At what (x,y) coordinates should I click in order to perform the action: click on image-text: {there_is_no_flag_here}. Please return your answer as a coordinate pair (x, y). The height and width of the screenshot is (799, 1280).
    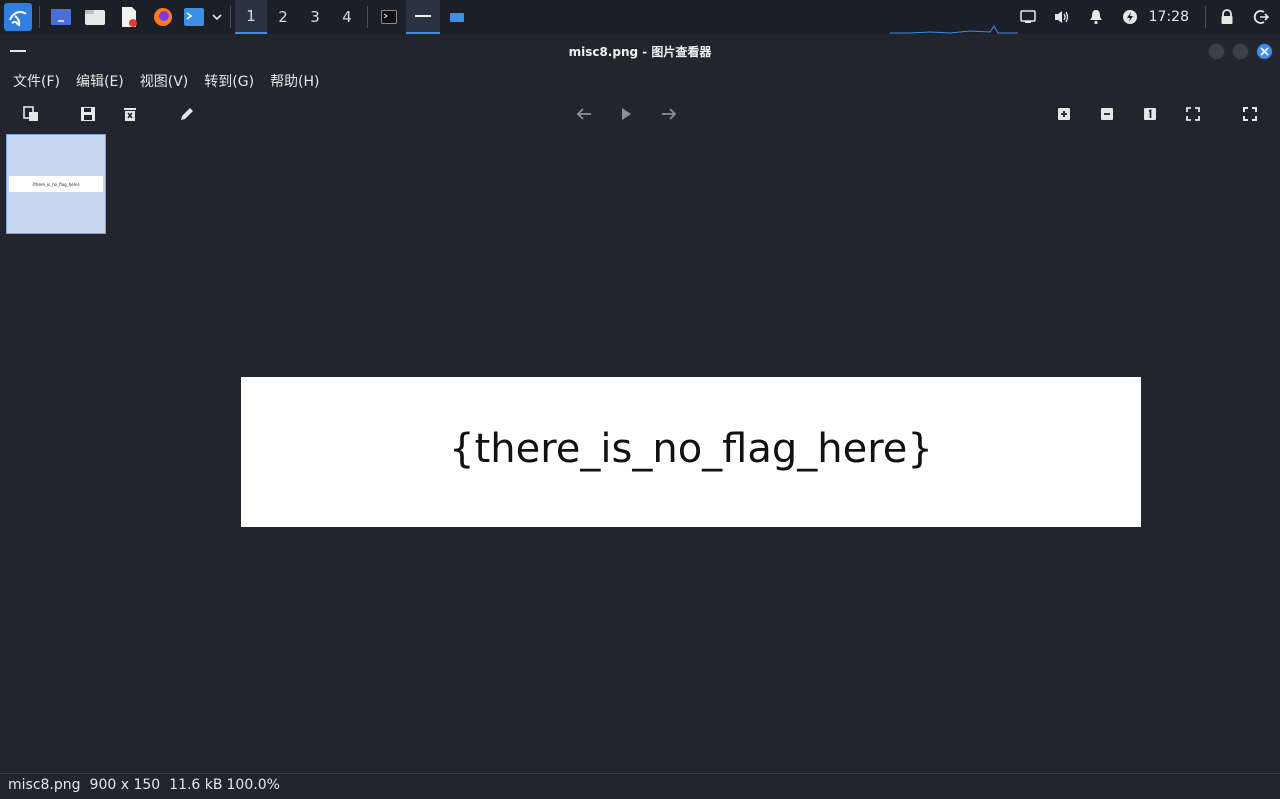
    Looking at the image, I should click on (691, 449).